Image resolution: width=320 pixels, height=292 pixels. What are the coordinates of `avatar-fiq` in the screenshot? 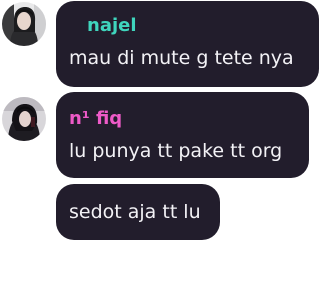 It's located at (24, 119).